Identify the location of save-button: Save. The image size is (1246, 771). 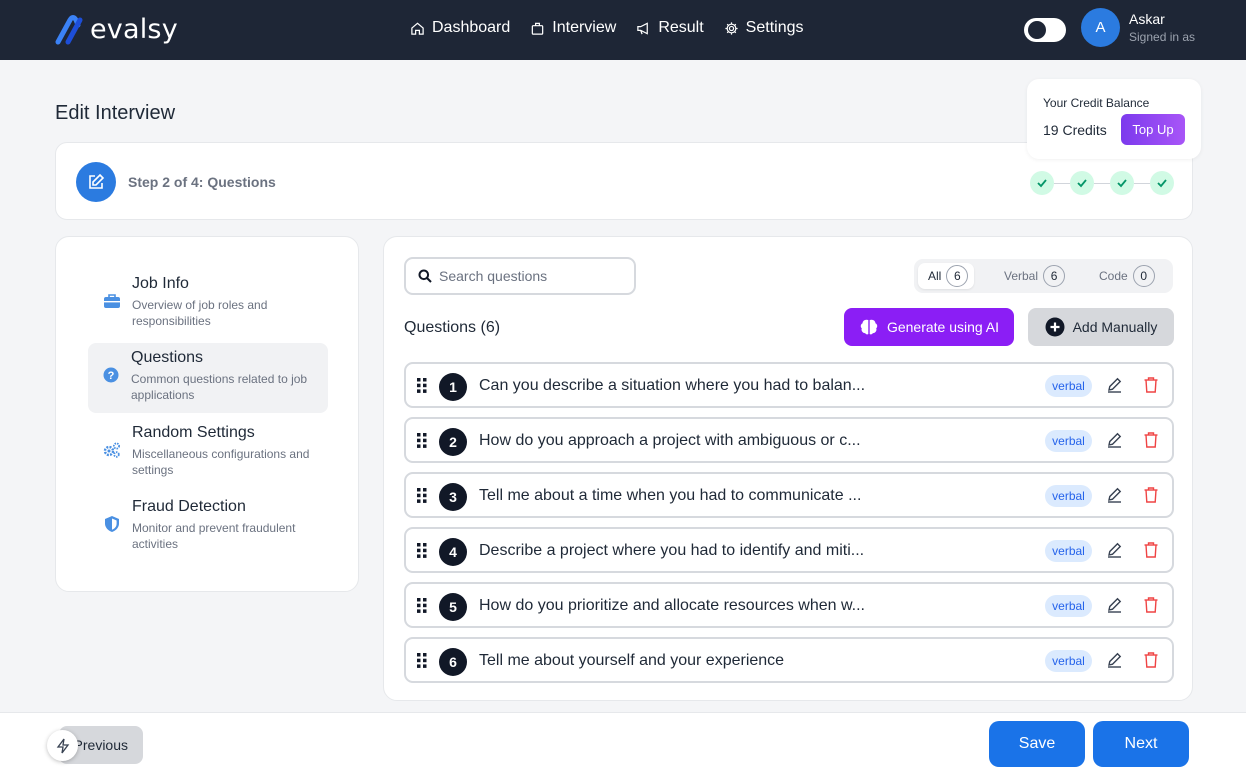
(1037, 744).